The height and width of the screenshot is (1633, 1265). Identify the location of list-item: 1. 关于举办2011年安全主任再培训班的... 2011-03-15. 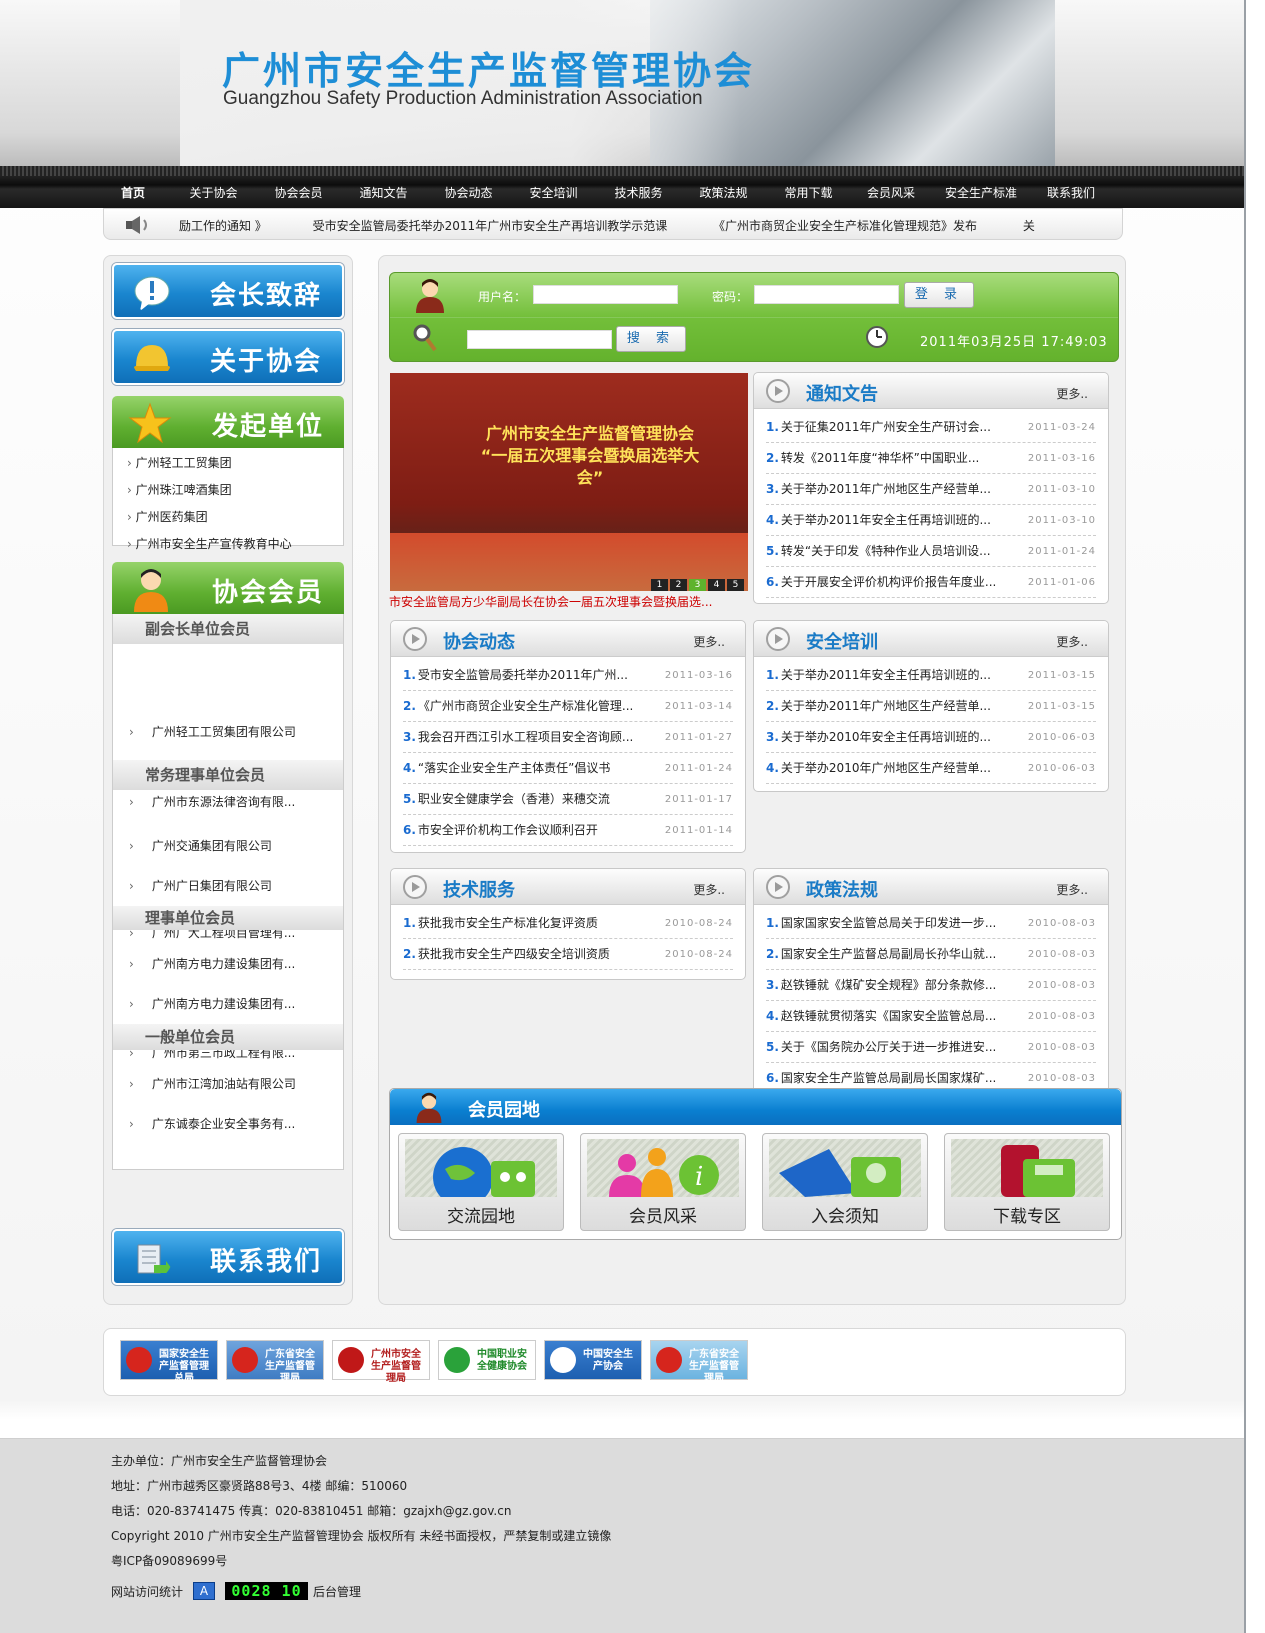
(931, 675).